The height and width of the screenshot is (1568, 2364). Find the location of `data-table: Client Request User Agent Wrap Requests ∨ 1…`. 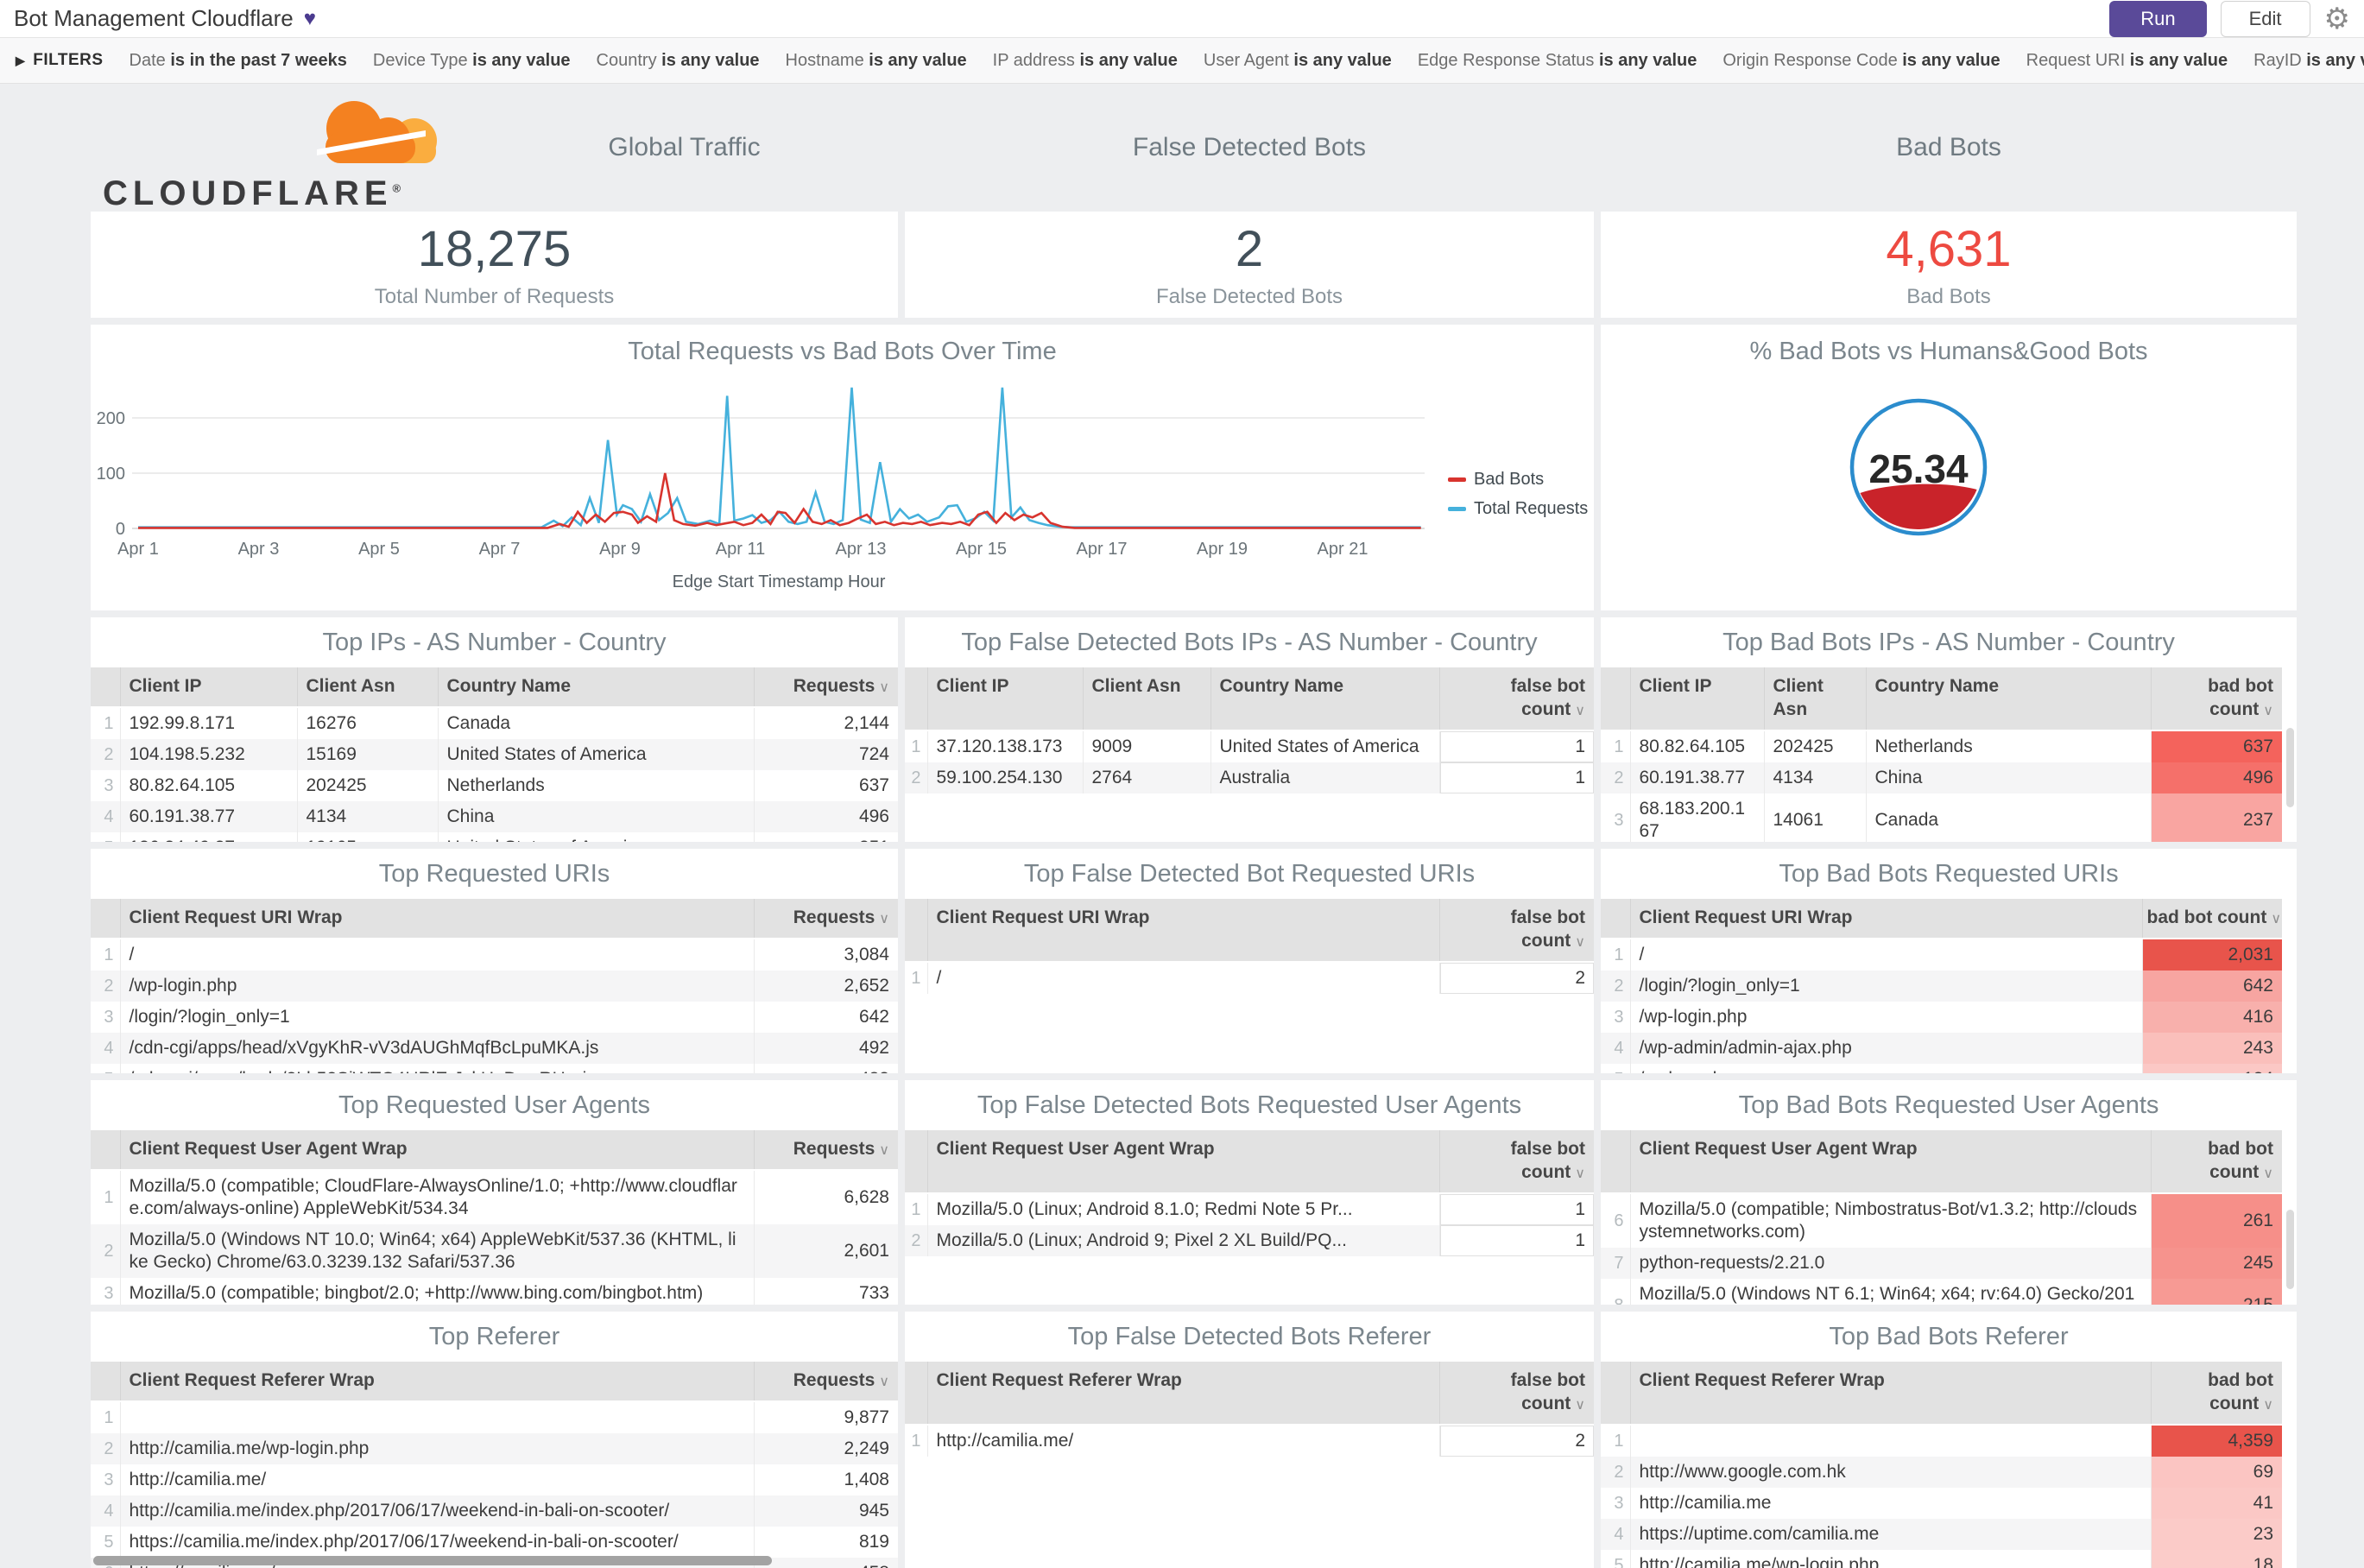

data-table: Client Request User Agent Wrap Requests ∨ 1… is located at coordinates (495, 1217).